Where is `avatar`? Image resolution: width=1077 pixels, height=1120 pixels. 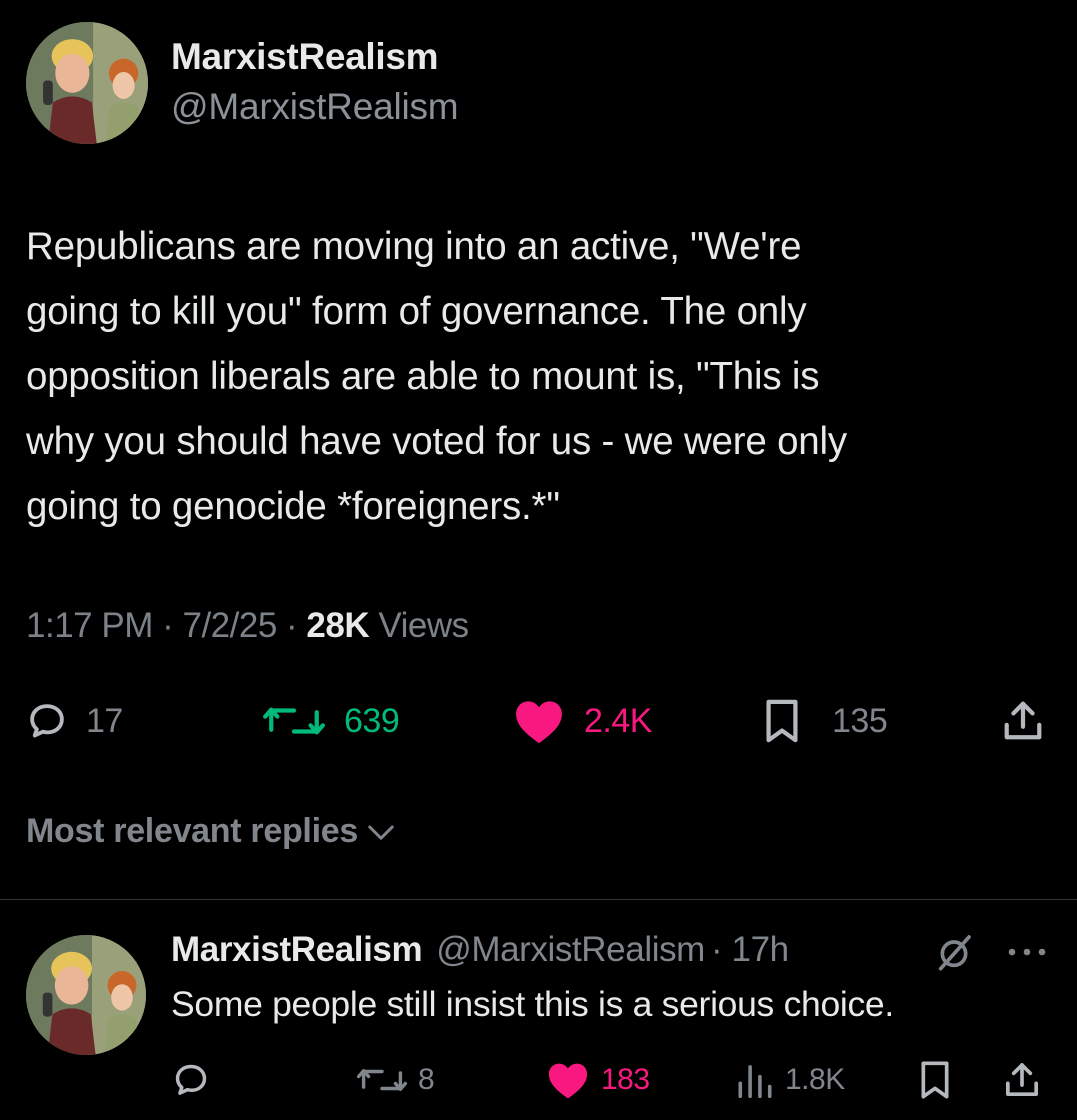
avatar is located at coordinates (87, 83).